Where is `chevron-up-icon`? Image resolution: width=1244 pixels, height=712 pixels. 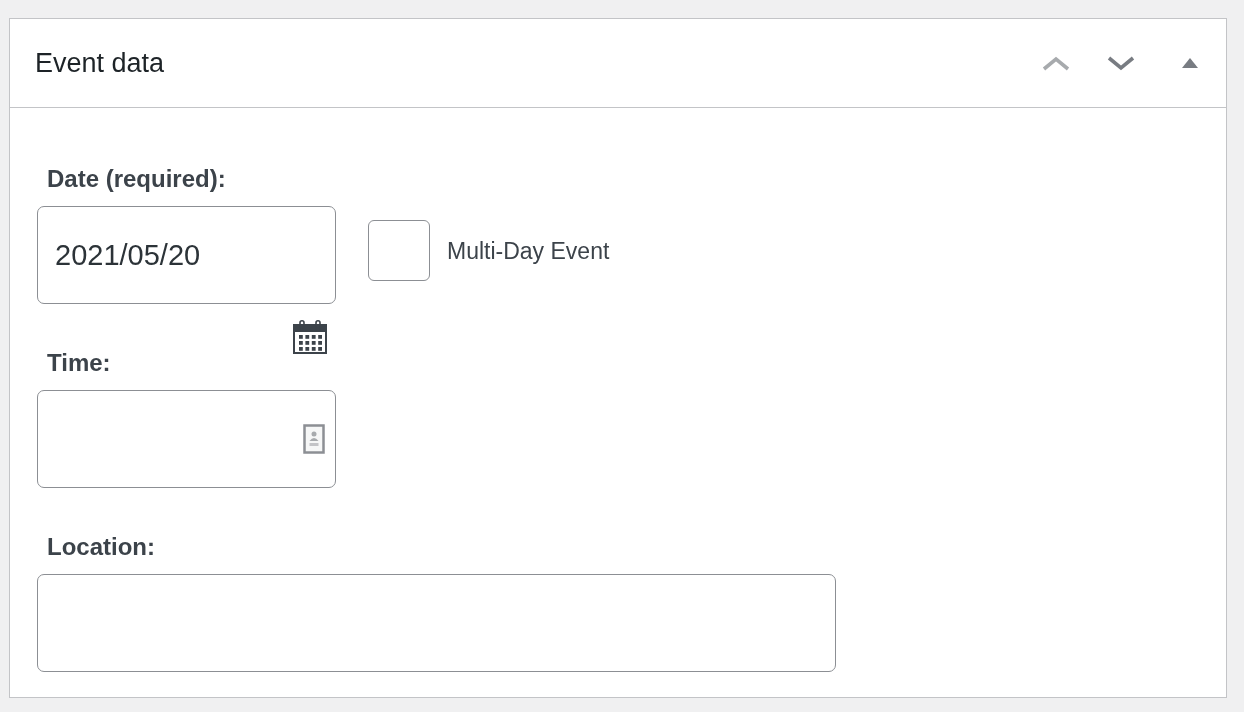 chevron-up-icon is located at coordinates (1055, 63).